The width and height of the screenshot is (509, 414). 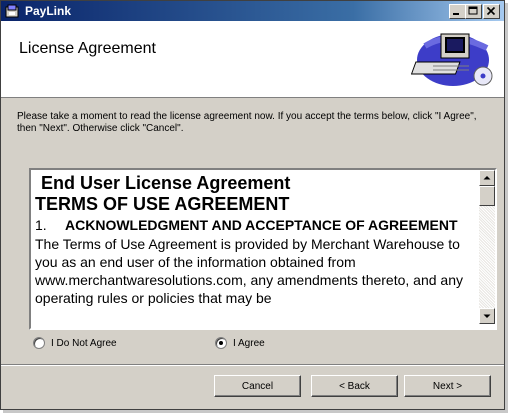 What do you see at coordinates (41, 225) in the screenshot?
I see `section-number: 1.` at bounding box center [41, 225].